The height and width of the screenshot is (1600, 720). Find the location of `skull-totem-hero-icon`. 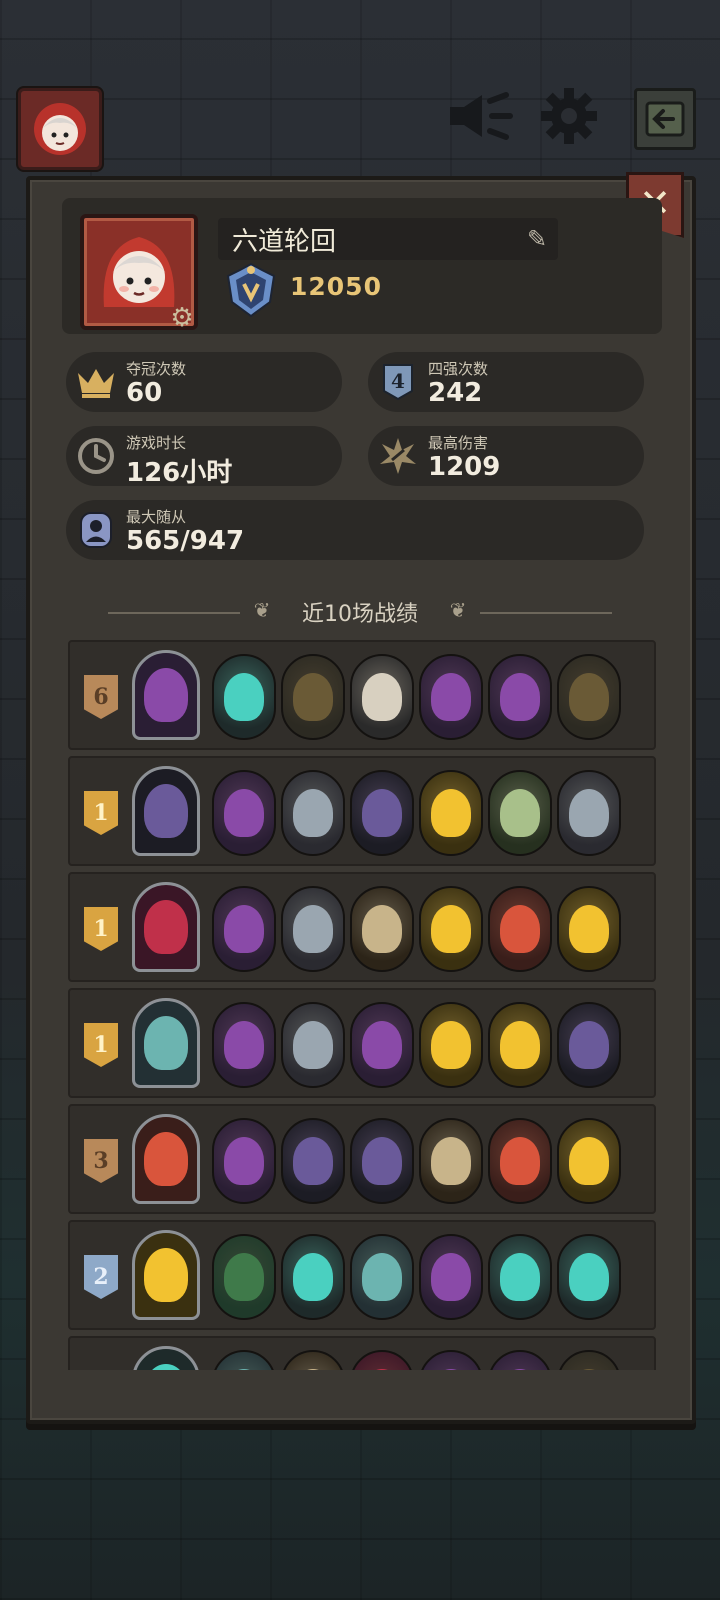

skull-totem-hero-icon is located at coordinates (166, 927).